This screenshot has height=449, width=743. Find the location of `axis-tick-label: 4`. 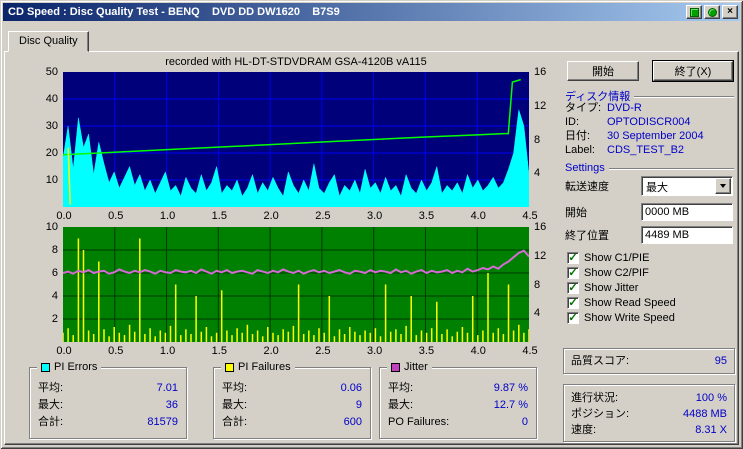

axis-tick-label: 4 is located at coordinates (537, 313).